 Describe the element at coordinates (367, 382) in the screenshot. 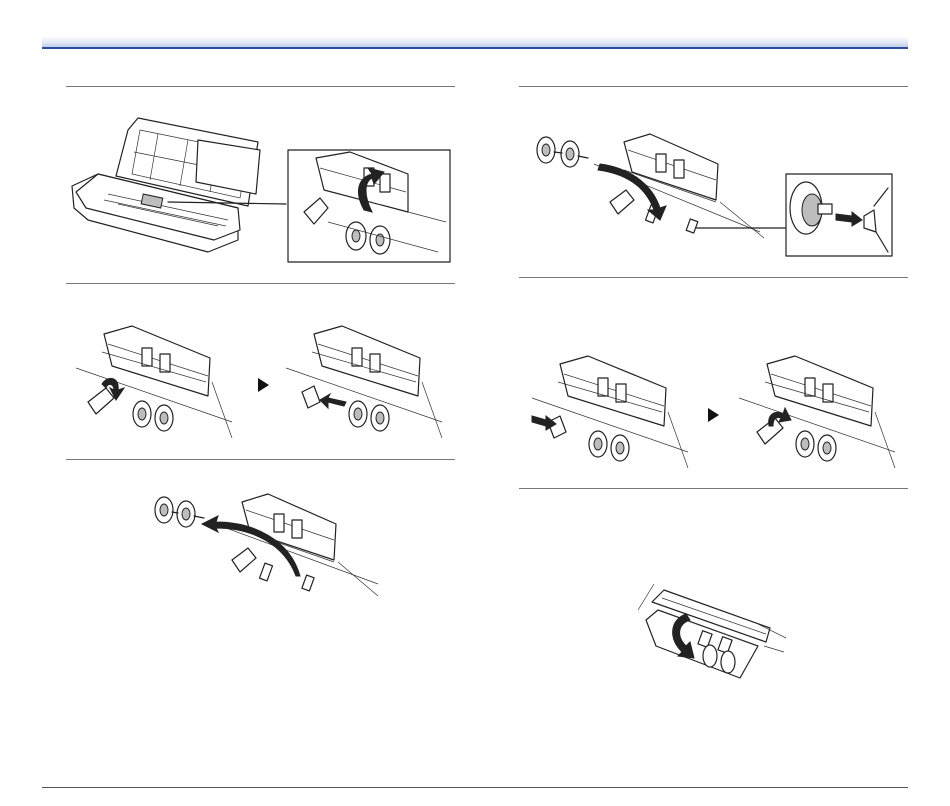

I see `illustration-release-lever-after` at that location.